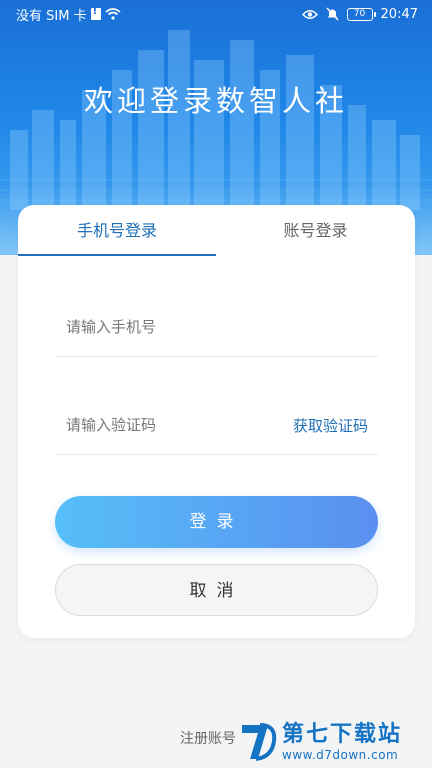 This screenshot has height=768, width=432. I want to click on battery-level: 70, so click(359, 13).